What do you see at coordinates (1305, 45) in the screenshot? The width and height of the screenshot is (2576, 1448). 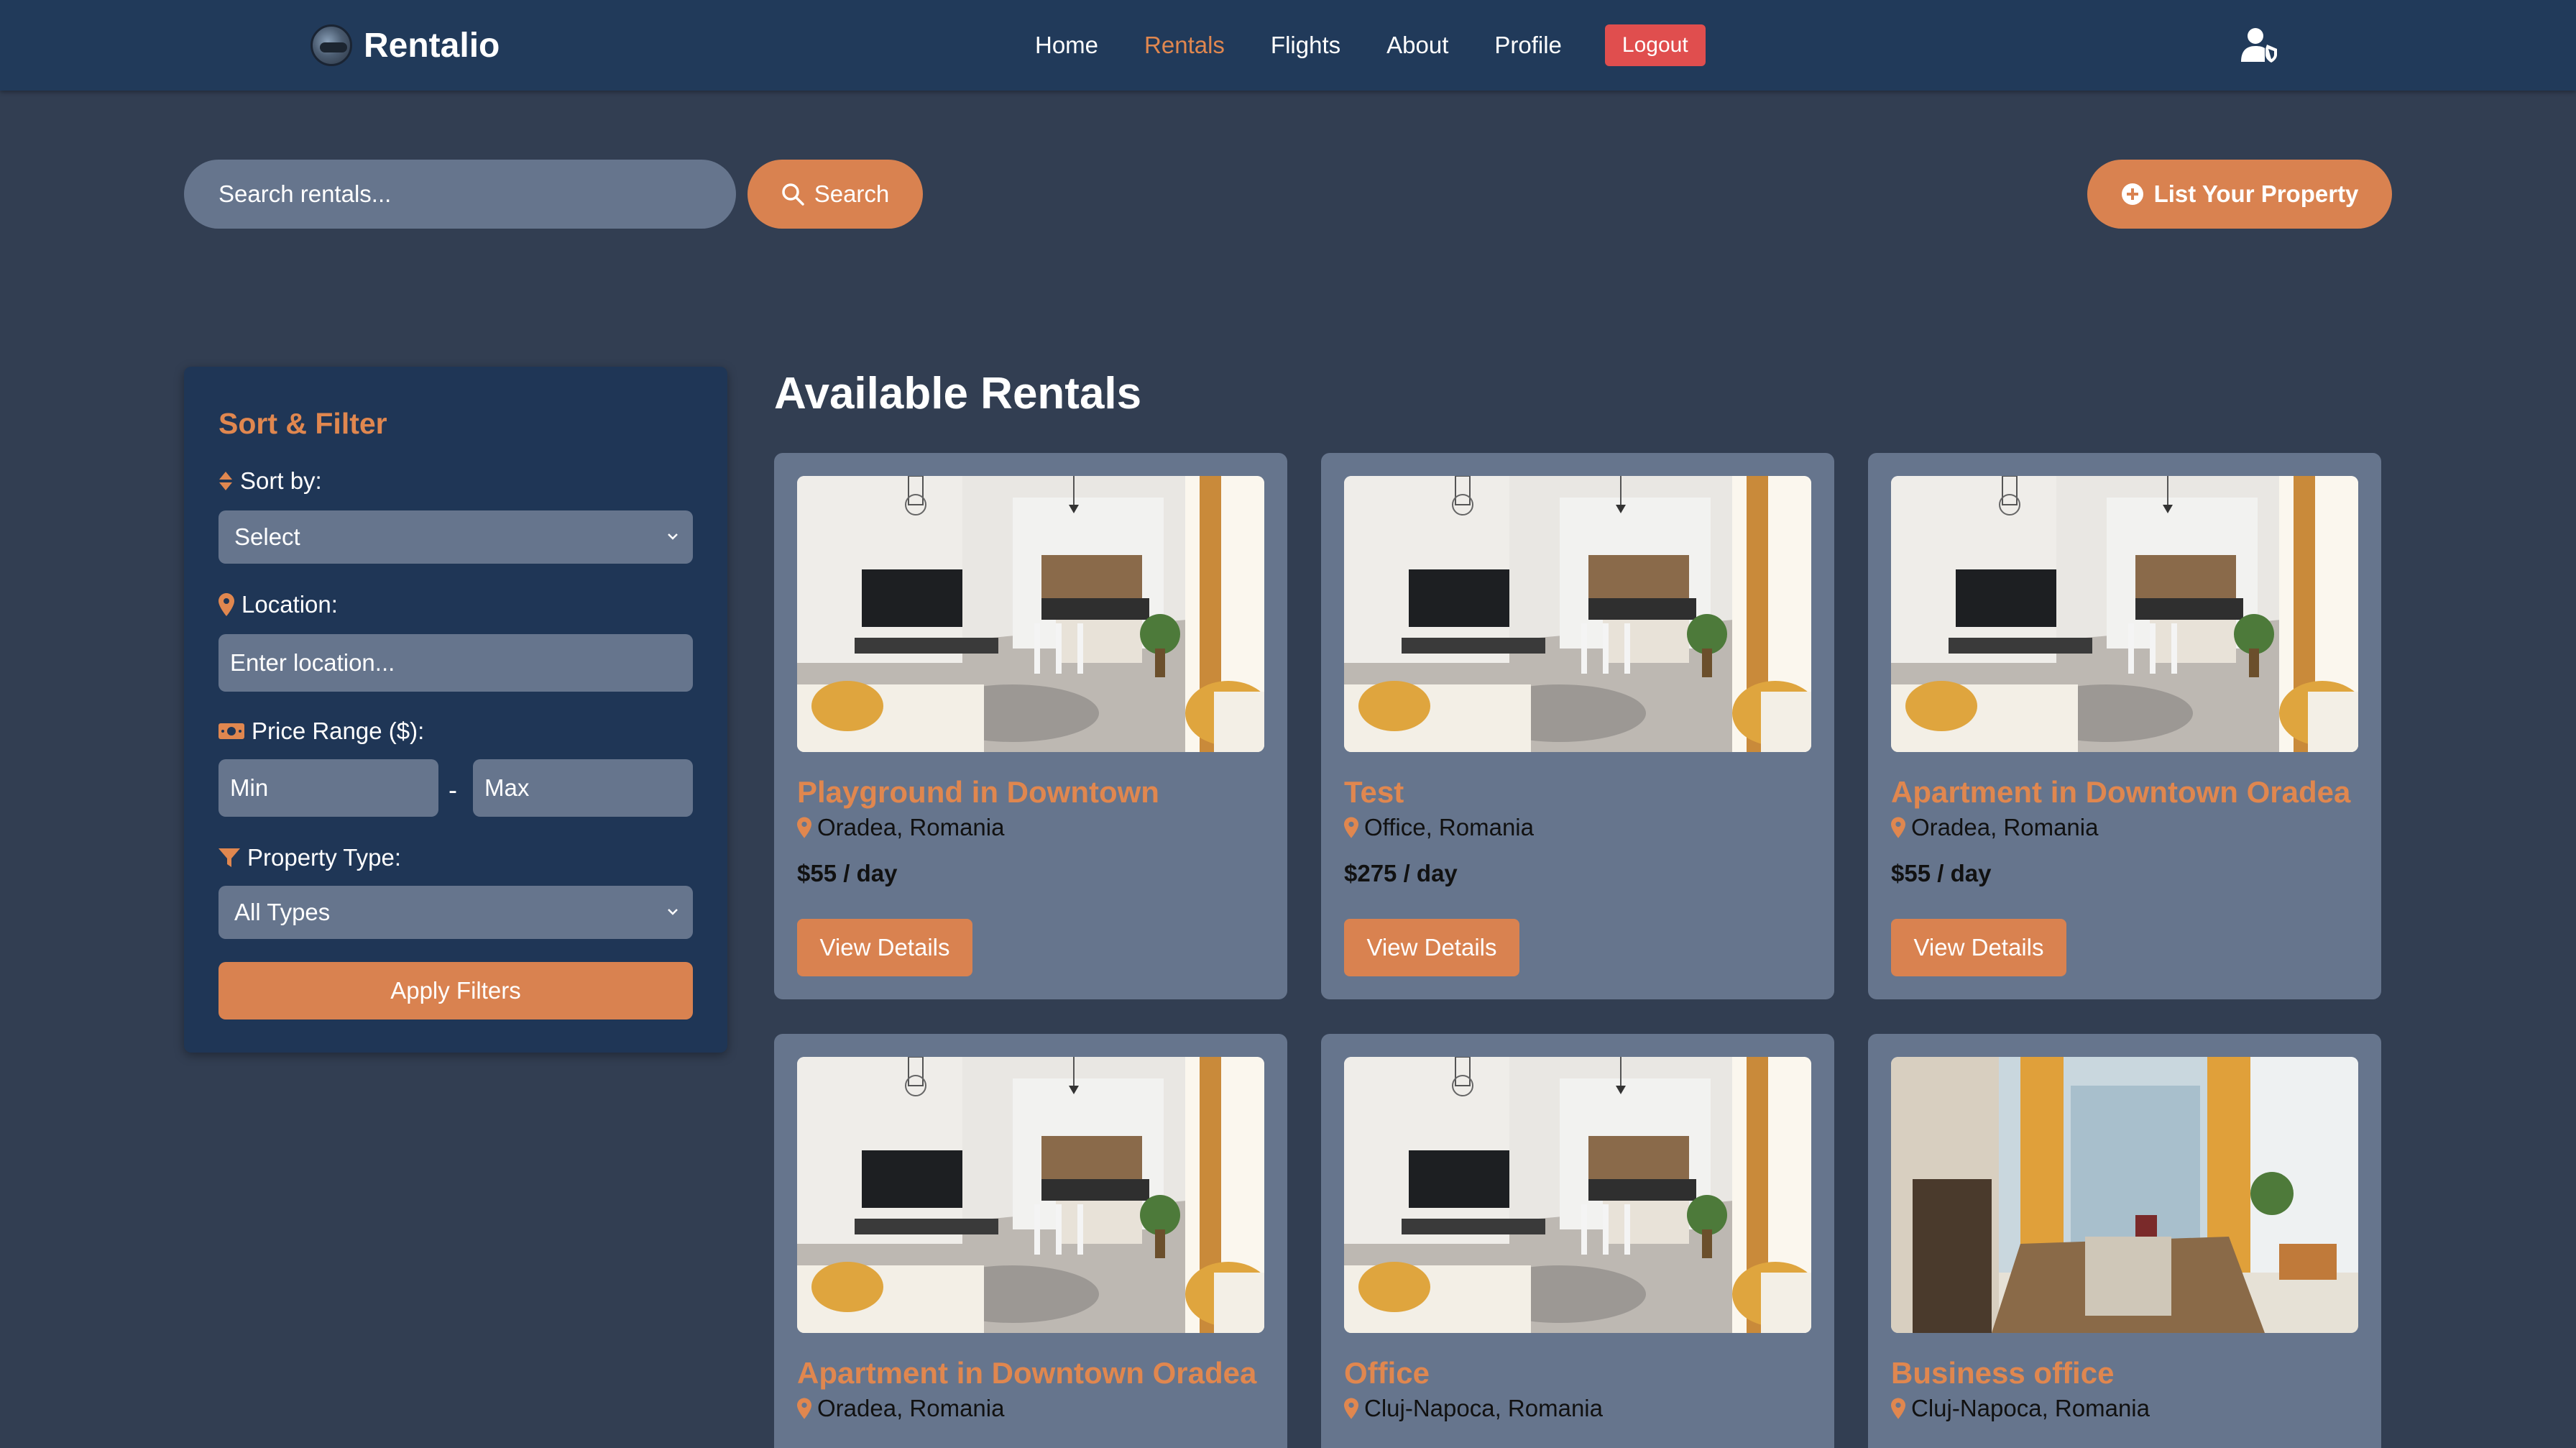 I see `nav-link-flights: Flights` at bounding box center [1305, 45].